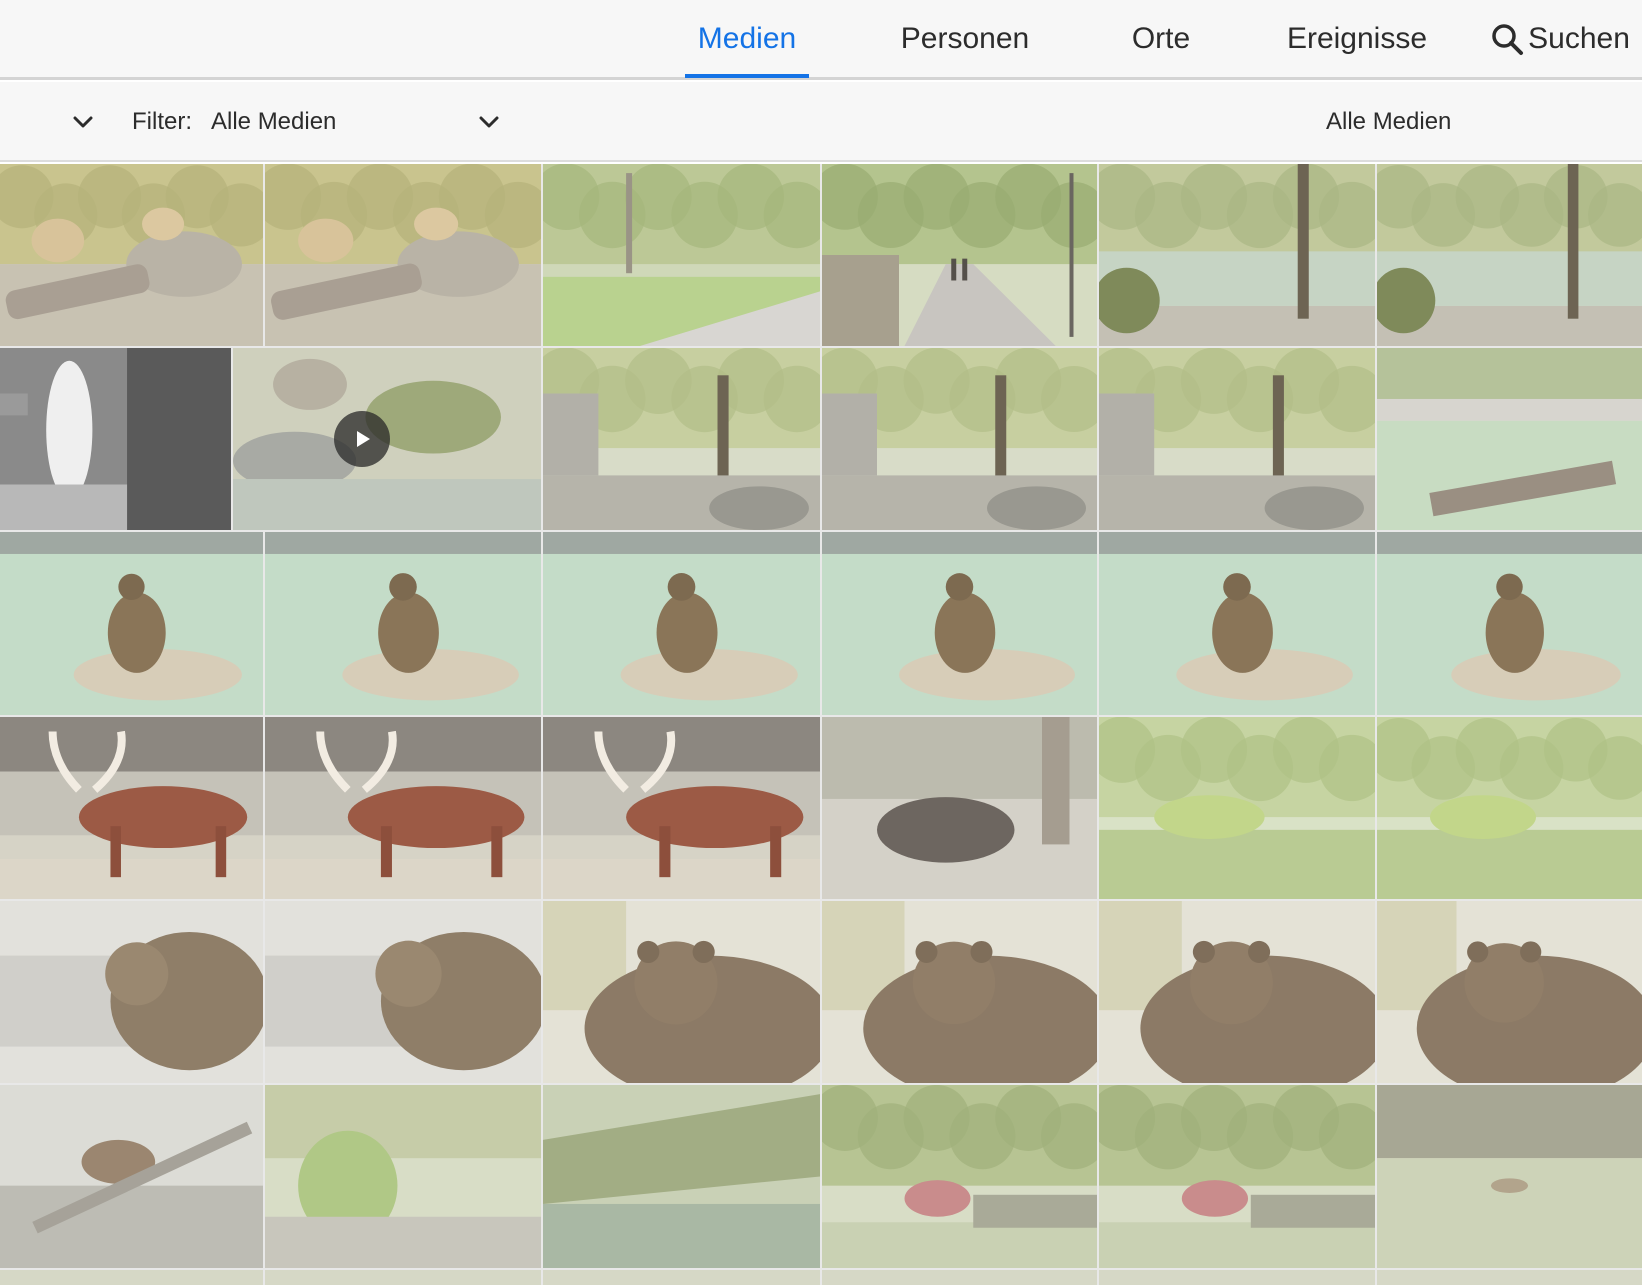  I want to click on tab-label: Medien, so click(747, 38).